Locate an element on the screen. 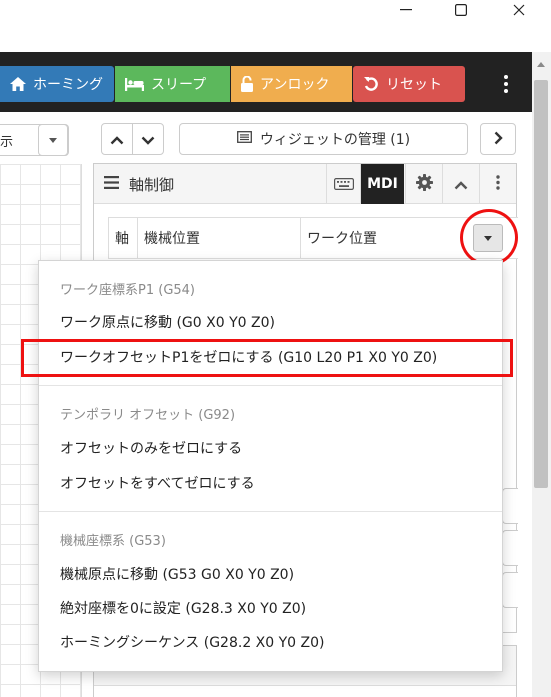 This screenshot has height=697, width=551. menu-header-temporary-offset: テンポラリ オフセット (G92) is located at coordinates (148, 415).